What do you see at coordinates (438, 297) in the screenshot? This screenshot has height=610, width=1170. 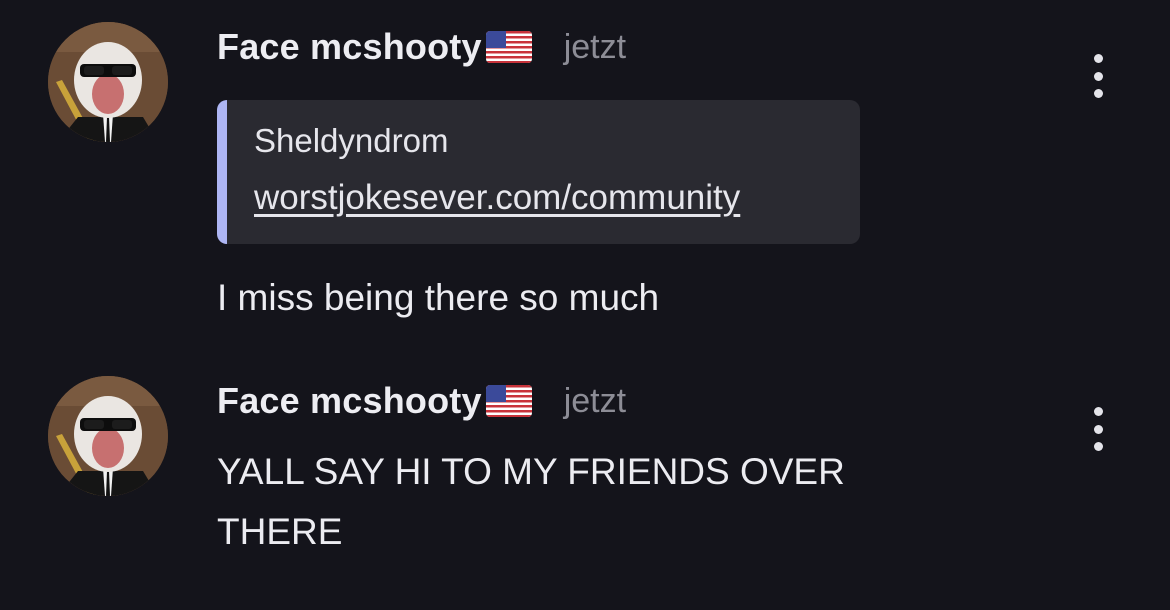 I see `message-text: I miss being there so much` at bounding box center [438, 297].